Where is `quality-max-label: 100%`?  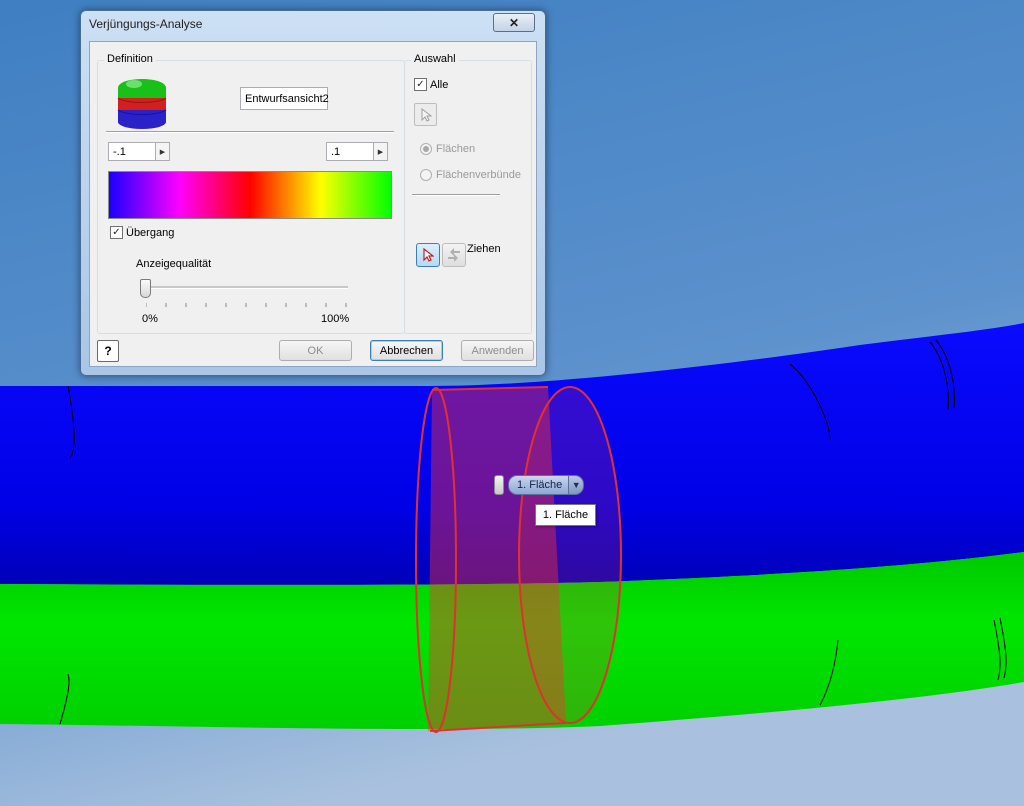 quality-max-label: 100% is located at coordinates (335, 319).